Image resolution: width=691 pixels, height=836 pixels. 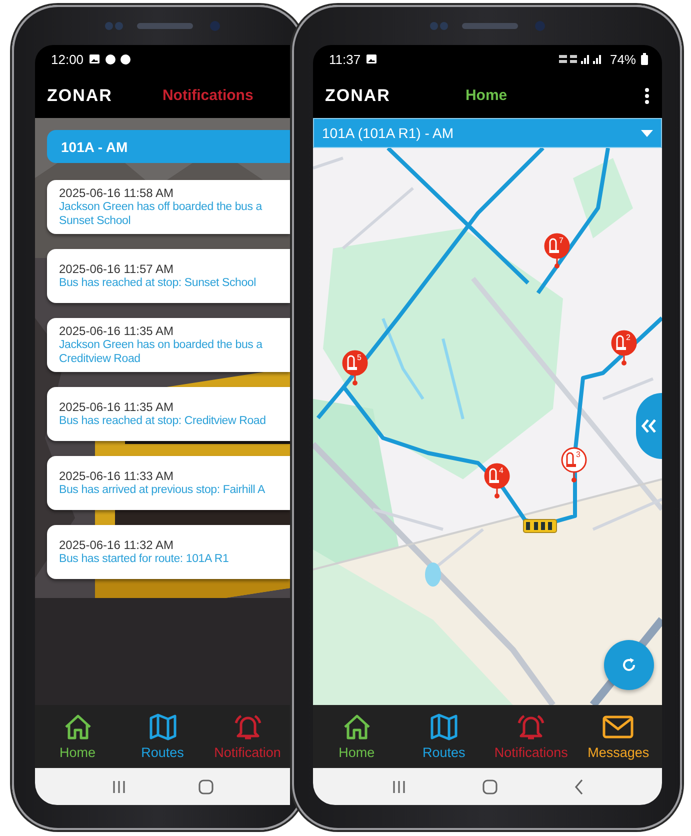 I want to click on double-chevron-icon, so click(x=649, y=426).